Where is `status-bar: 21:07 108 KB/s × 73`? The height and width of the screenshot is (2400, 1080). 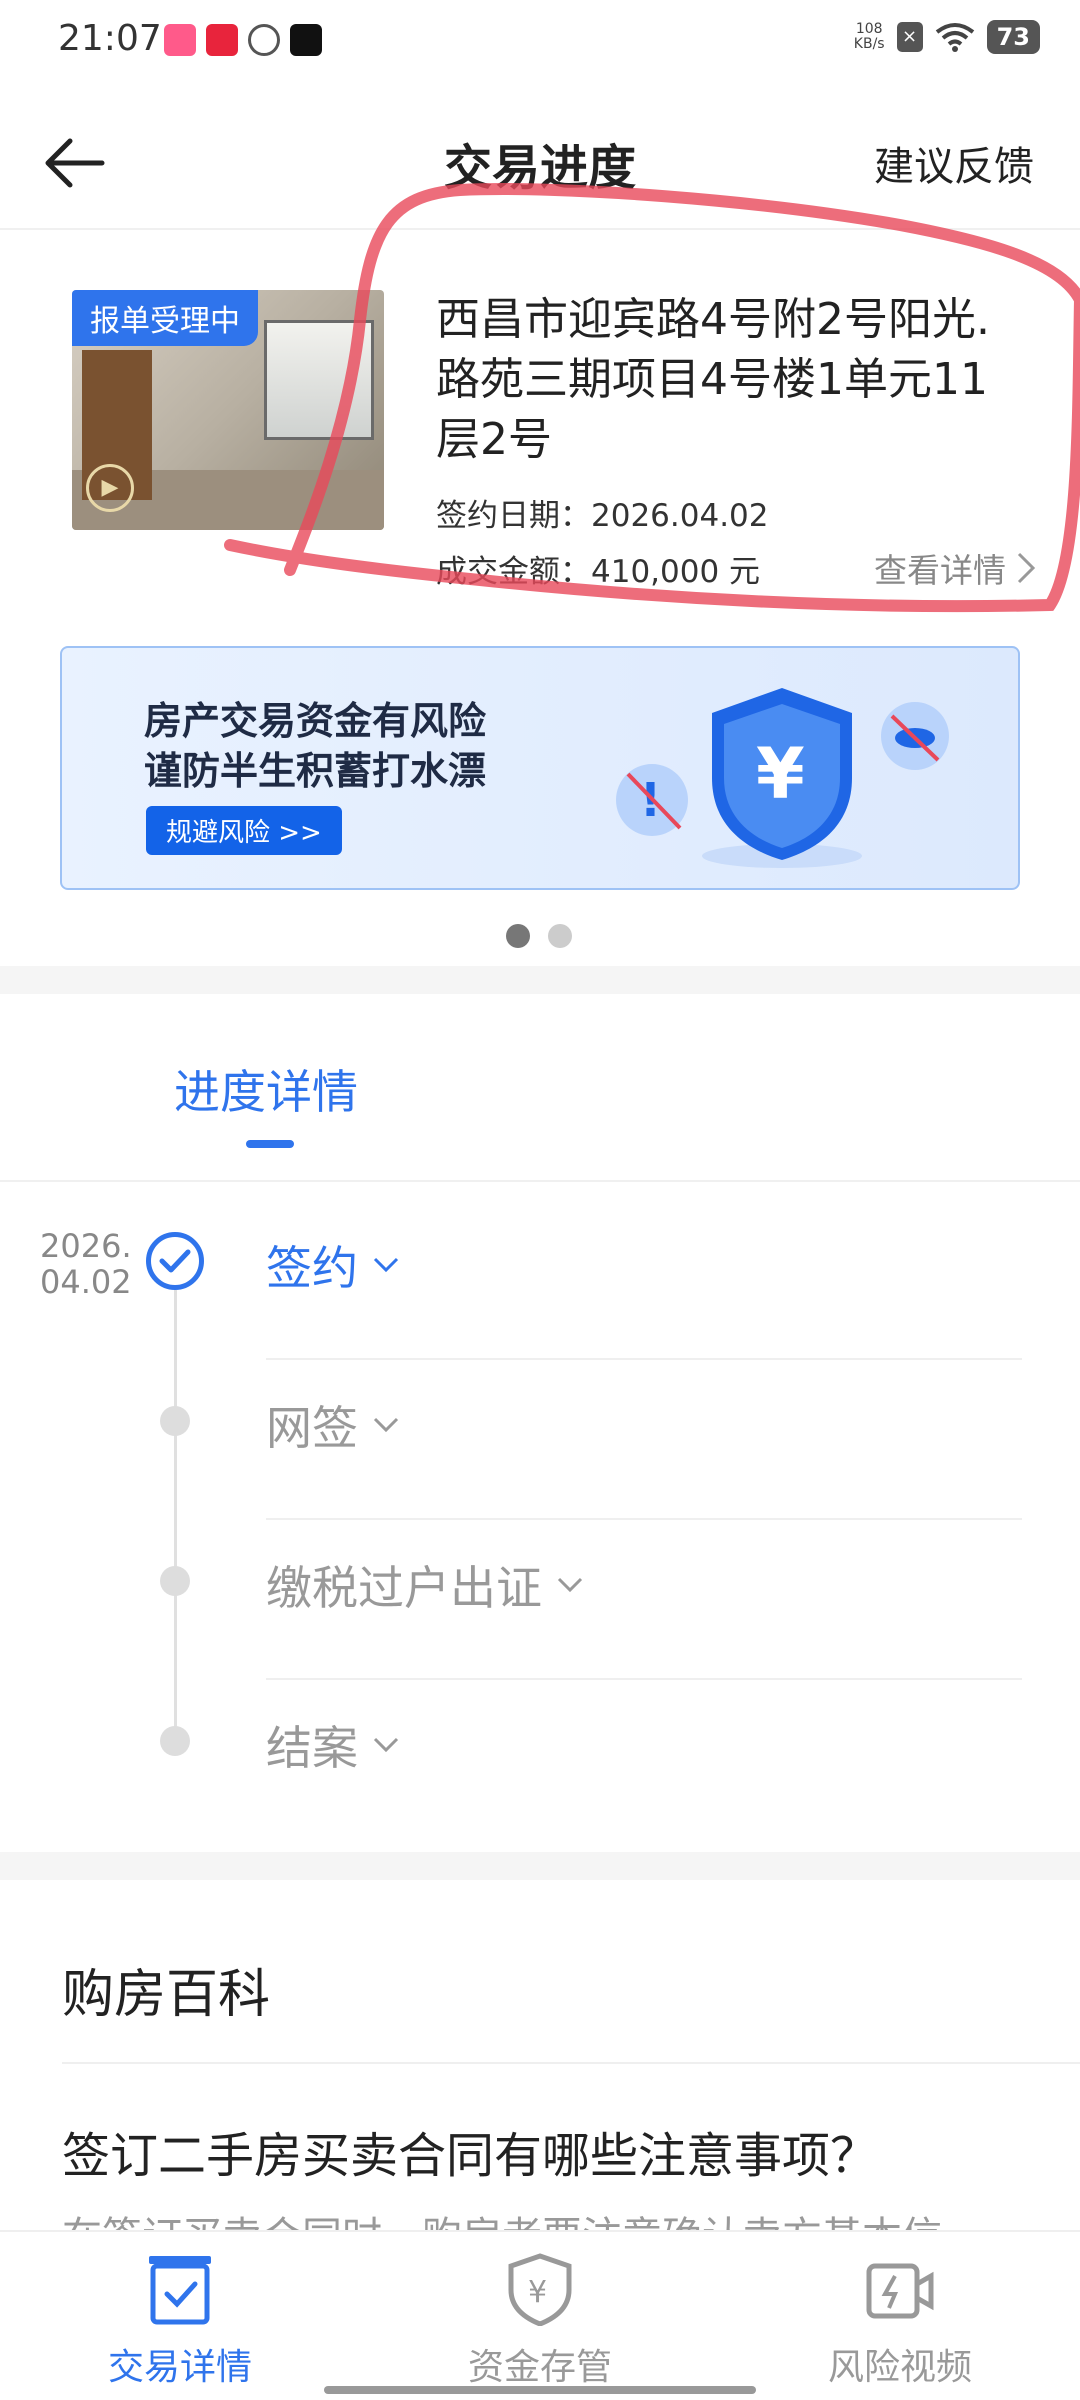 status-bar: 21:07 108 KB/s × 73 is located at coordinates (540, 42).